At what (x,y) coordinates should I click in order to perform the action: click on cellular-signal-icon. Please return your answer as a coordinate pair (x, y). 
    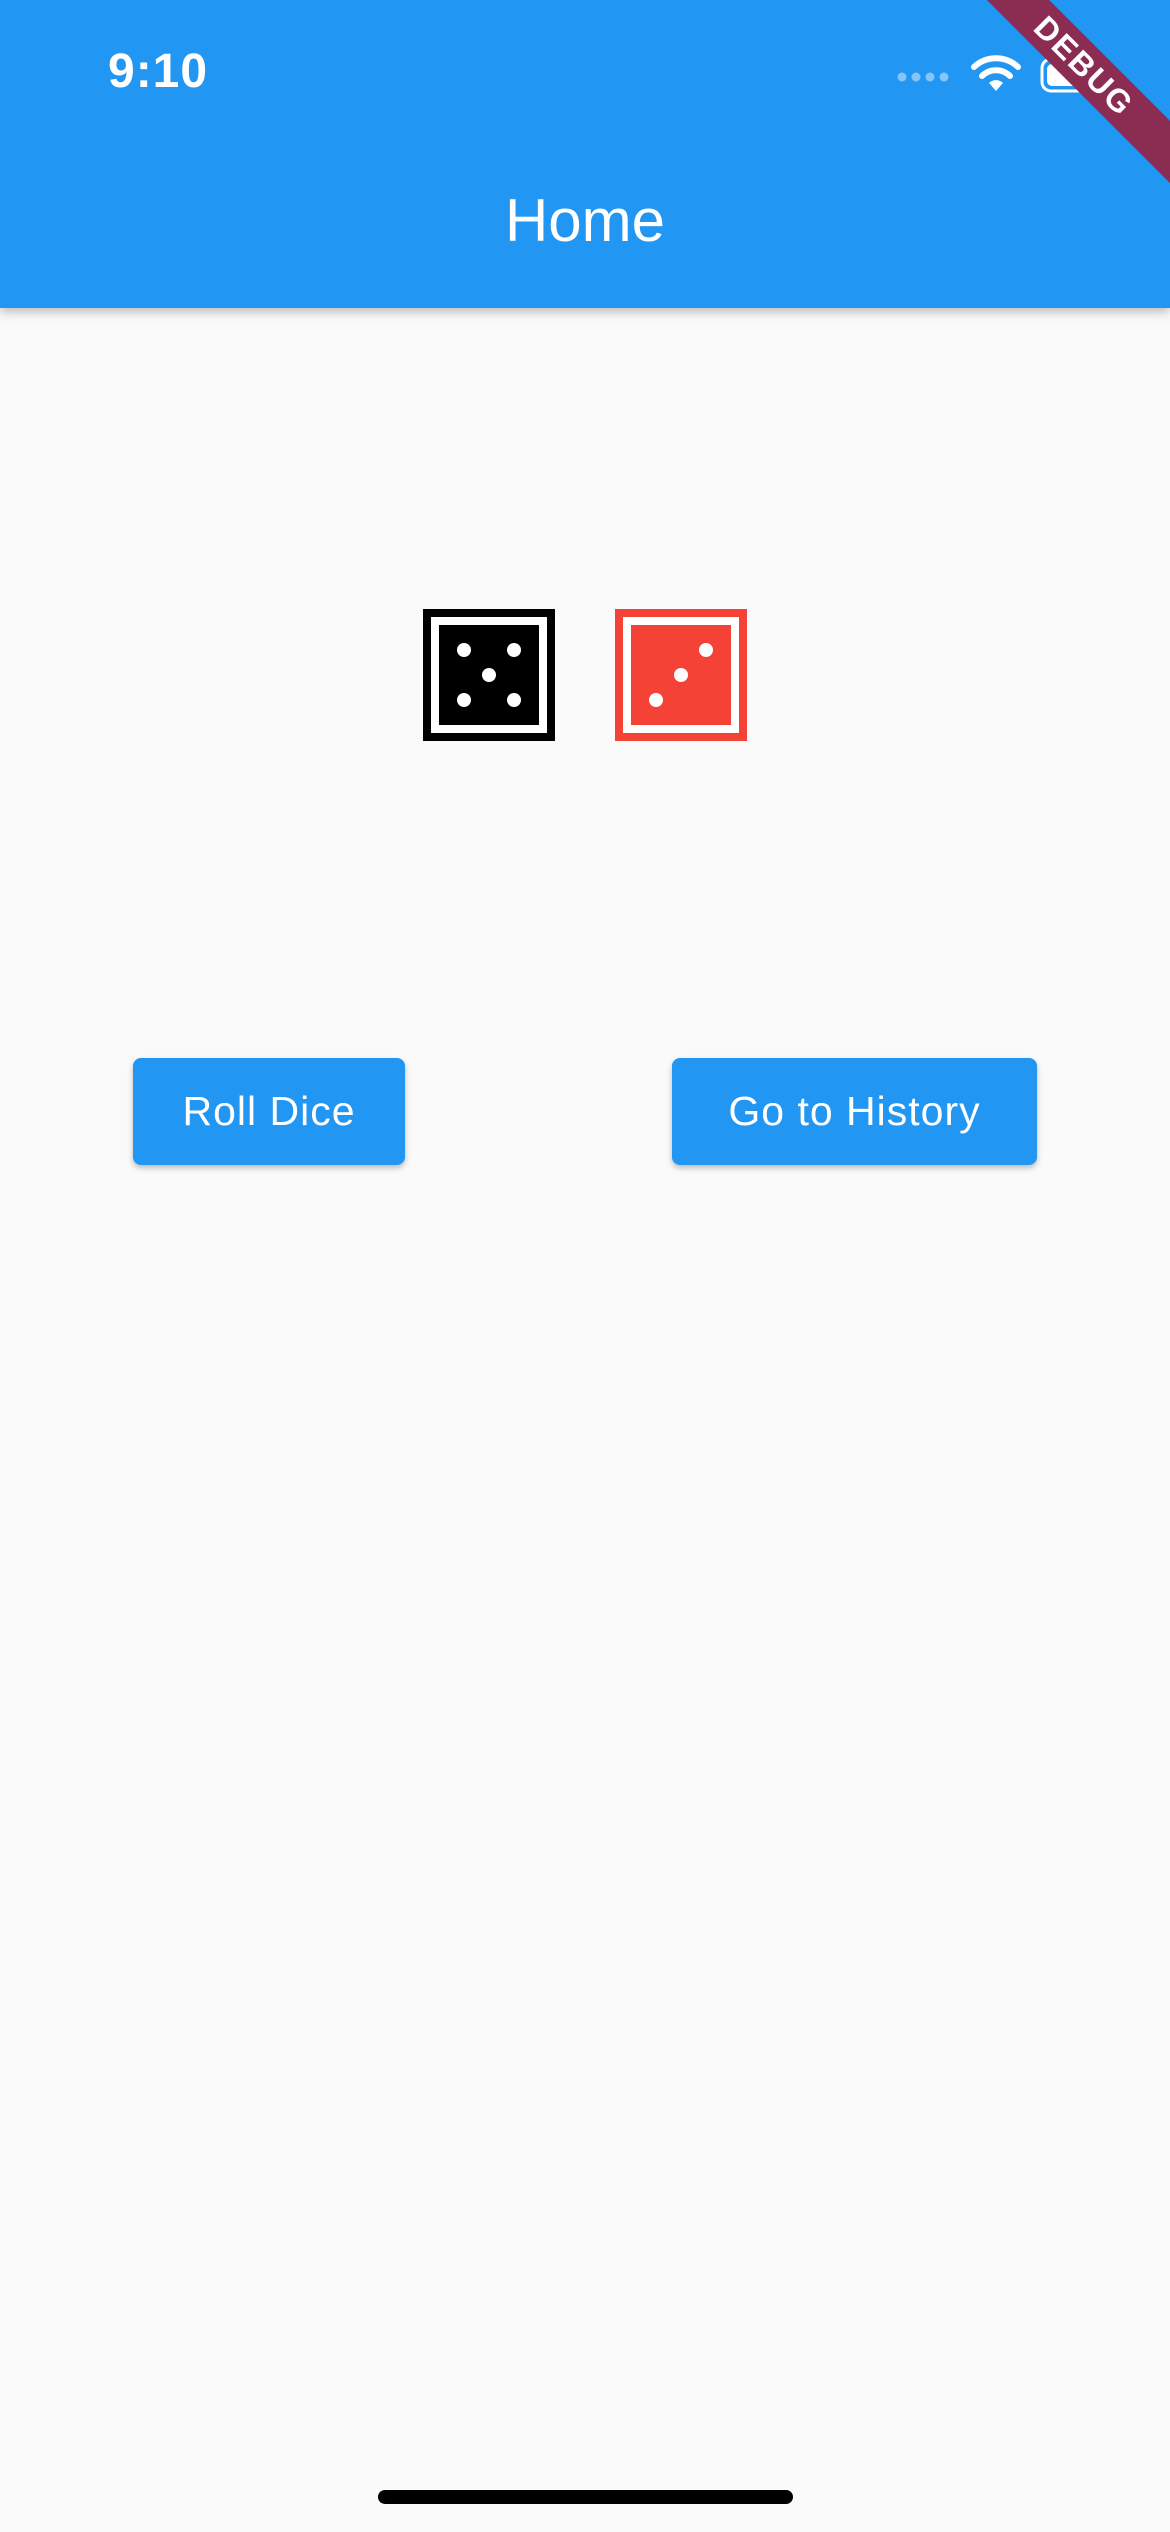
    Looking at the image, I should click on (924, 75).